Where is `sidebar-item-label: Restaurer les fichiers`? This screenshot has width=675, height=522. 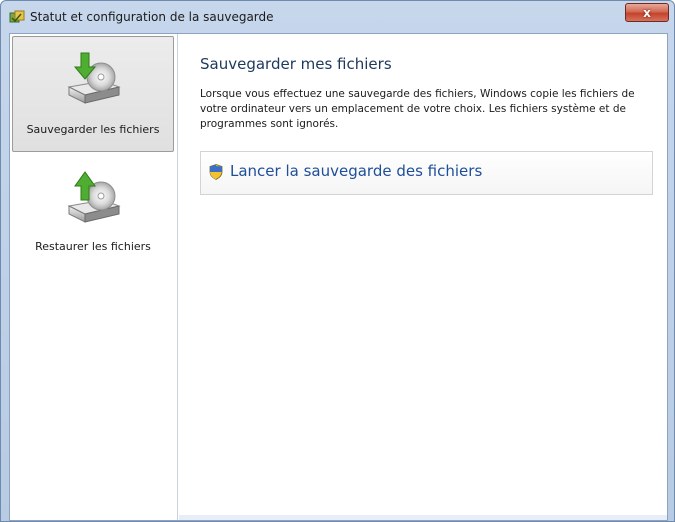 sidebar-item-label: Restaurer les fichiers is located at coordinates (93, 246).